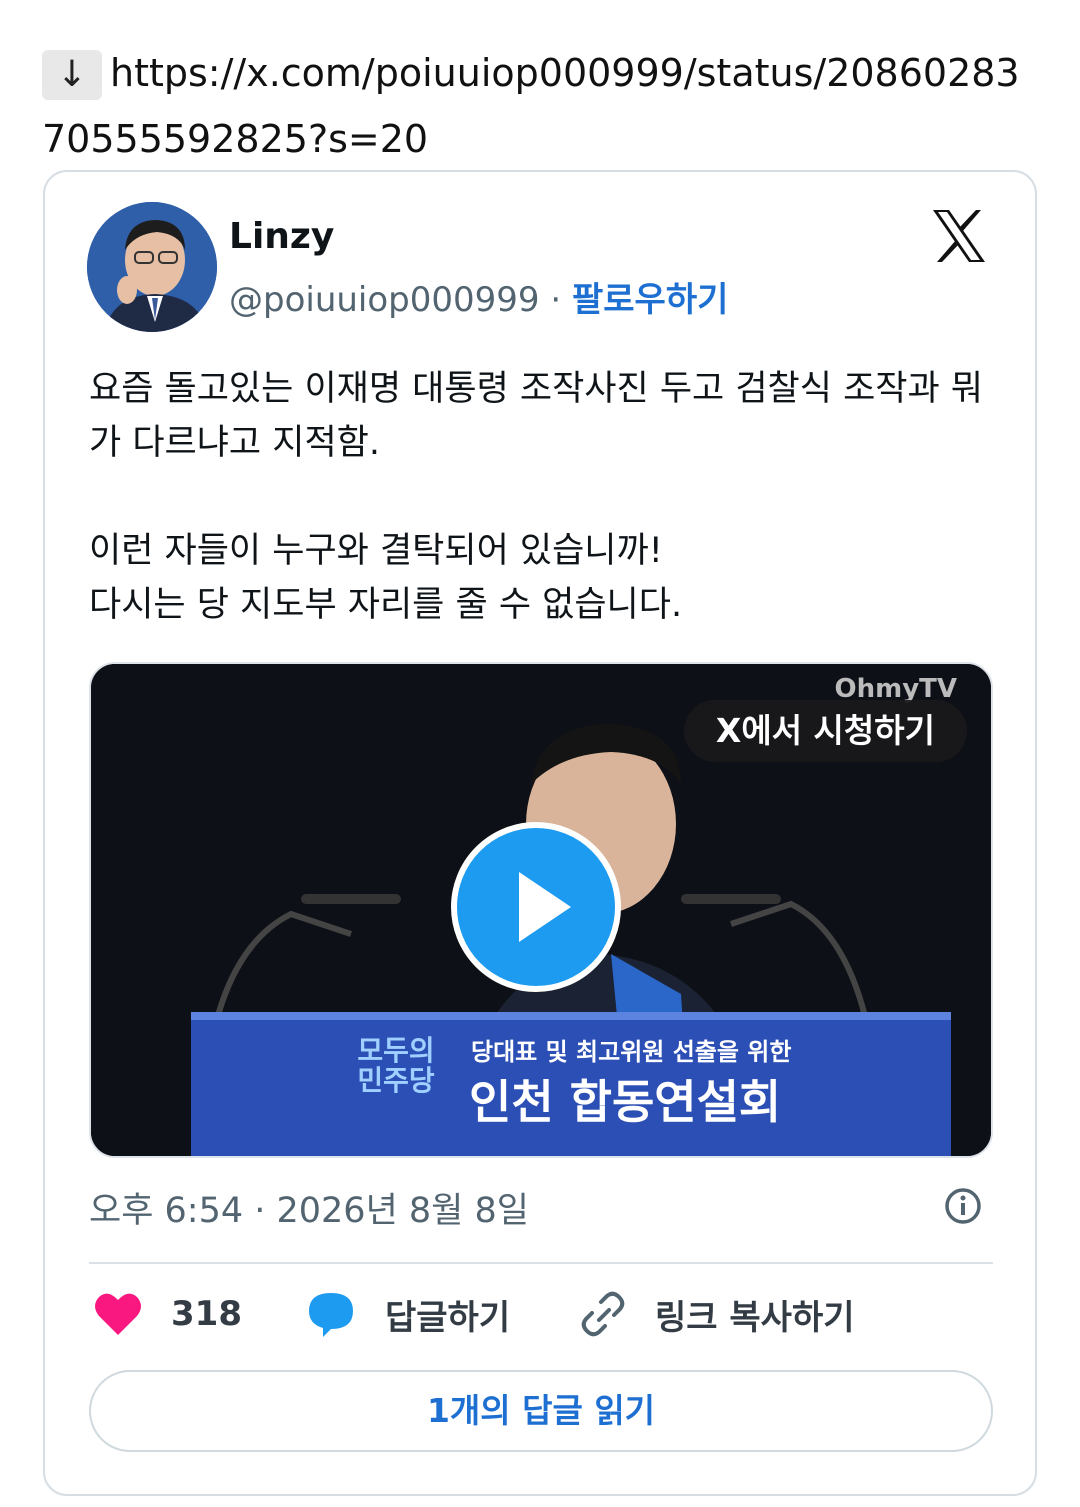 The image size is (1080, 1507). What do you see at coordinates (448, 1317) in the screenshot?
I see `reply-label: 답글하기` at bounding box center [448, 1317].